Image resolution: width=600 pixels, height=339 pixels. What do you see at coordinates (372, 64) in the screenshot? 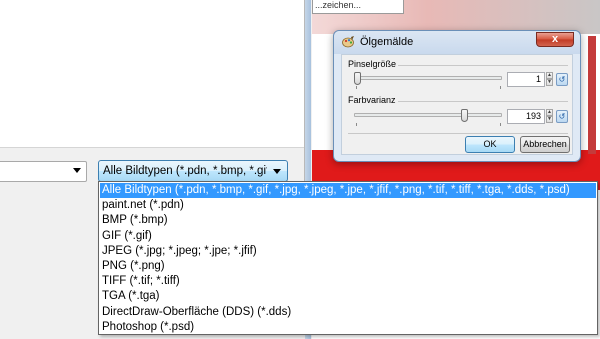
I see `brush-size-label: Pinselgröße` at bounding box center [372, 64].